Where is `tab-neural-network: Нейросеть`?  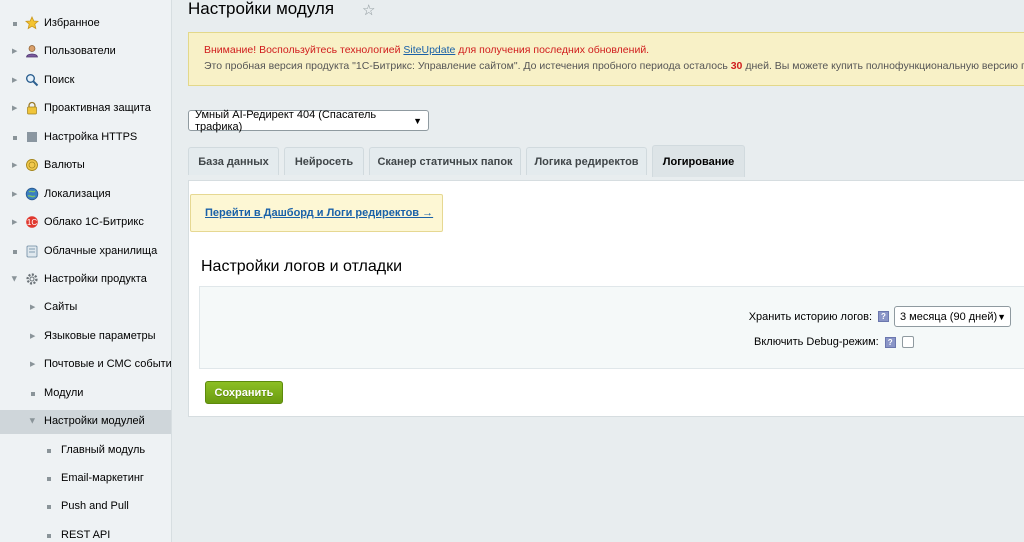 tab-neural-network: Нейросеть is located at coordinates (324, 161).